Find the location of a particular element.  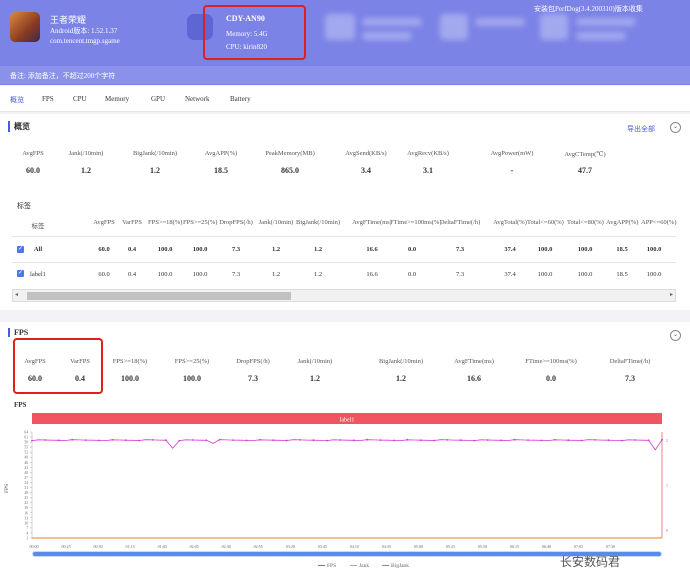

table-header: FPS>=18(%) is located at coordinates (165, 222).